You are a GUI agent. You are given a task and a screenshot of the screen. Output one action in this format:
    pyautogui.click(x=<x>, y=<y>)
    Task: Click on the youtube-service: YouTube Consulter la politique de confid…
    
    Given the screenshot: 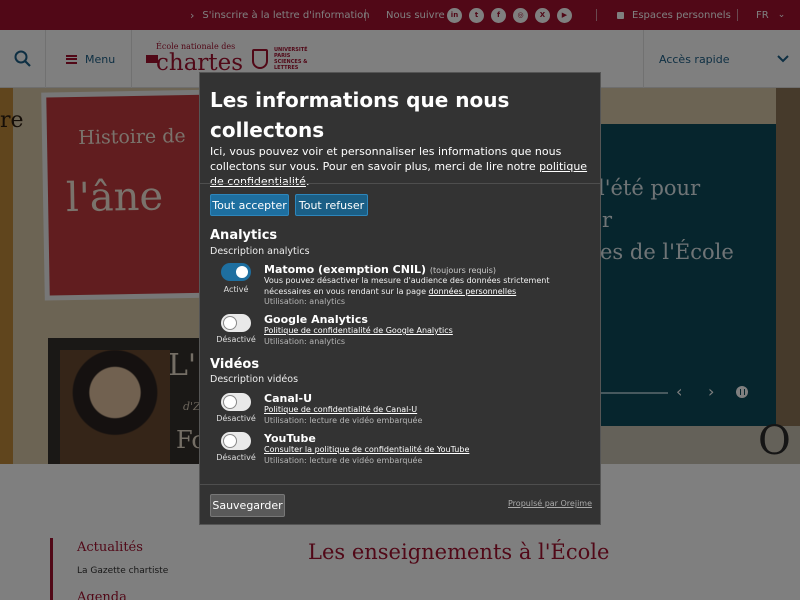 What is the action you would take?
    pyautogui.click(x=429, y=449)
    